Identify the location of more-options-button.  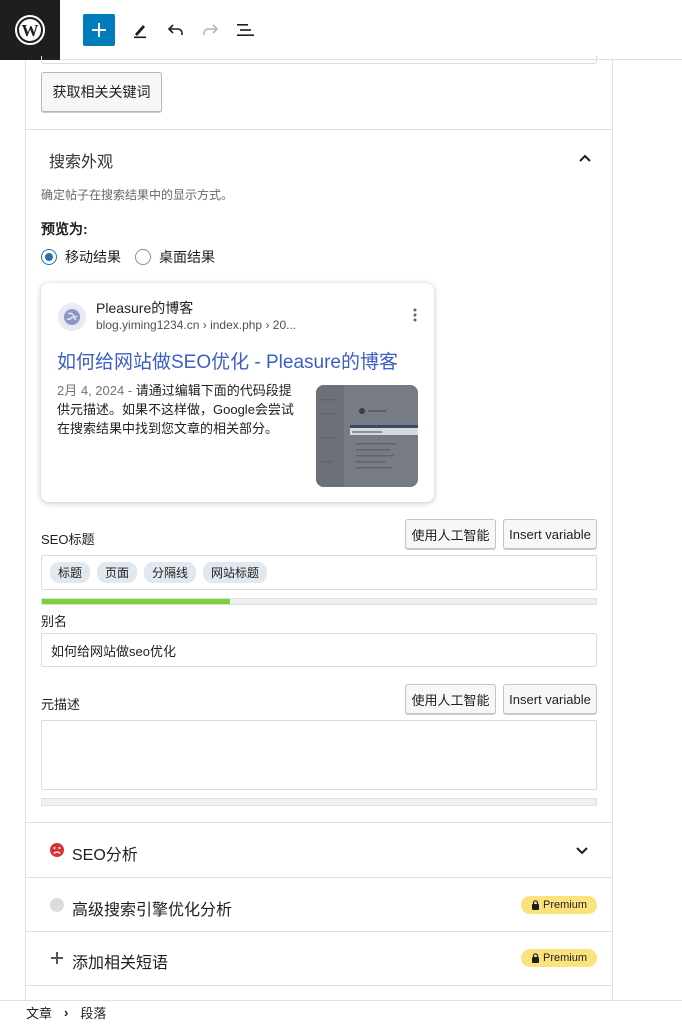
(415, 315).